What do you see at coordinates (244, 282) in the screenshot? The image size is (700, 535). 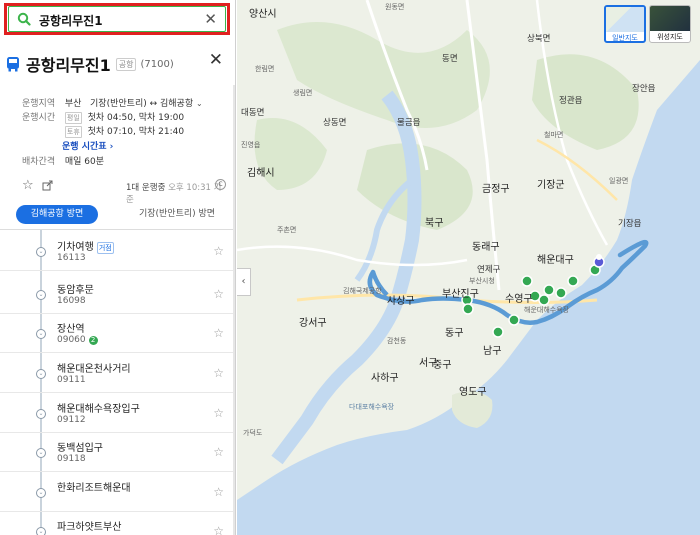 I see `collapse-panel-button: ‹` at bounding box center [244, 282].